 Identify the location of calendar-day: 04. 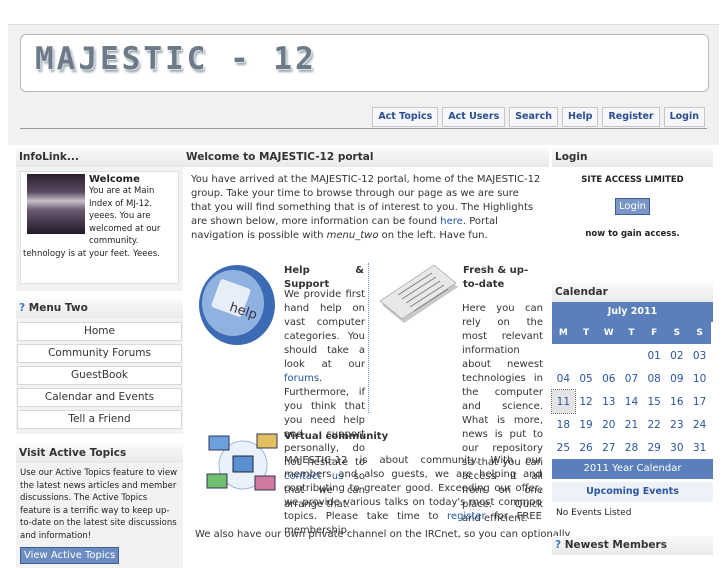
(563, 378).